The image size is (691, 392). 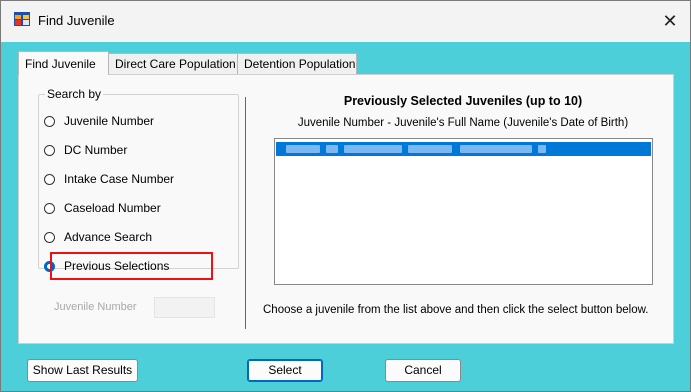 I want to click on radio-dc-number: DC Number, so click(x=85, y=150).